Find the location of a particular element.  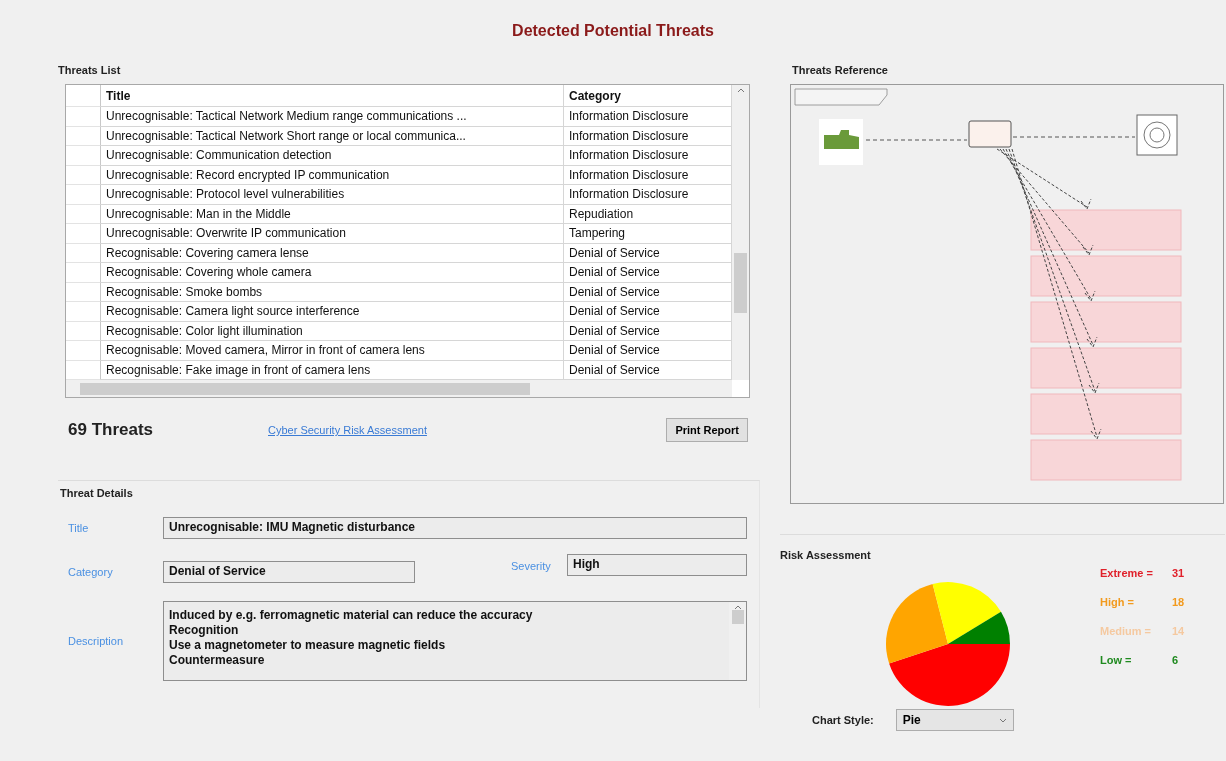

field-label: Chart Style: is located at coordinates (843, 720).